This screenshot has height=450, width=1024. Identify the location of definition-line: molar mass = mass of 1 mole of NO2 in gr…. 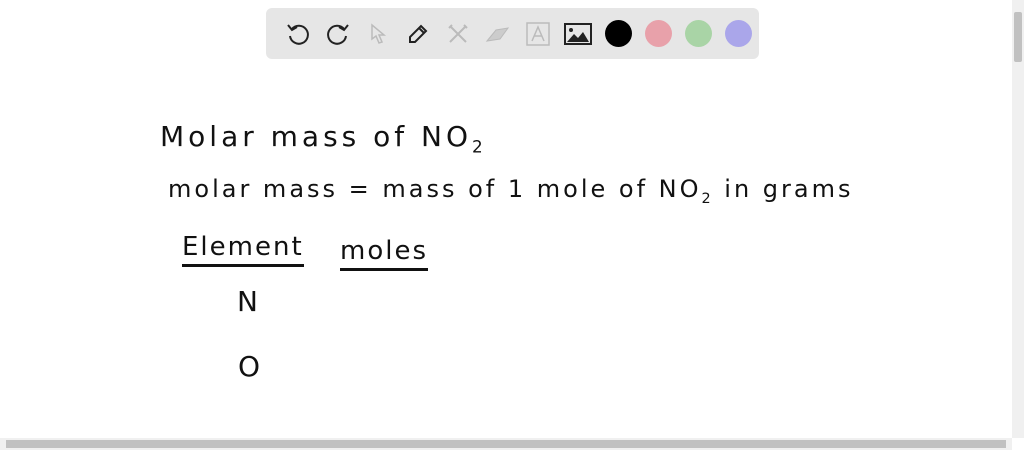
(511, 191).